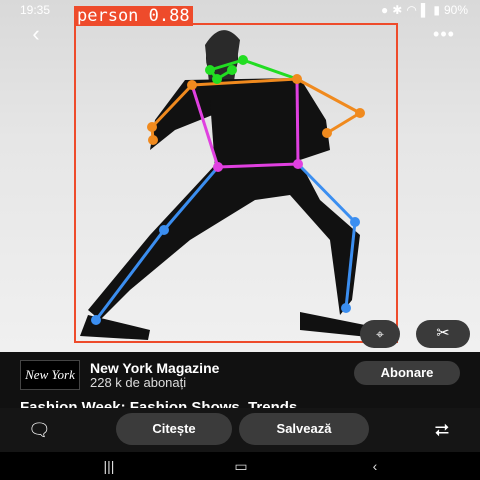 The height and width of the screenshot is (480, 480). I want to click on scissors-icon: ✂, so click(443, 334).